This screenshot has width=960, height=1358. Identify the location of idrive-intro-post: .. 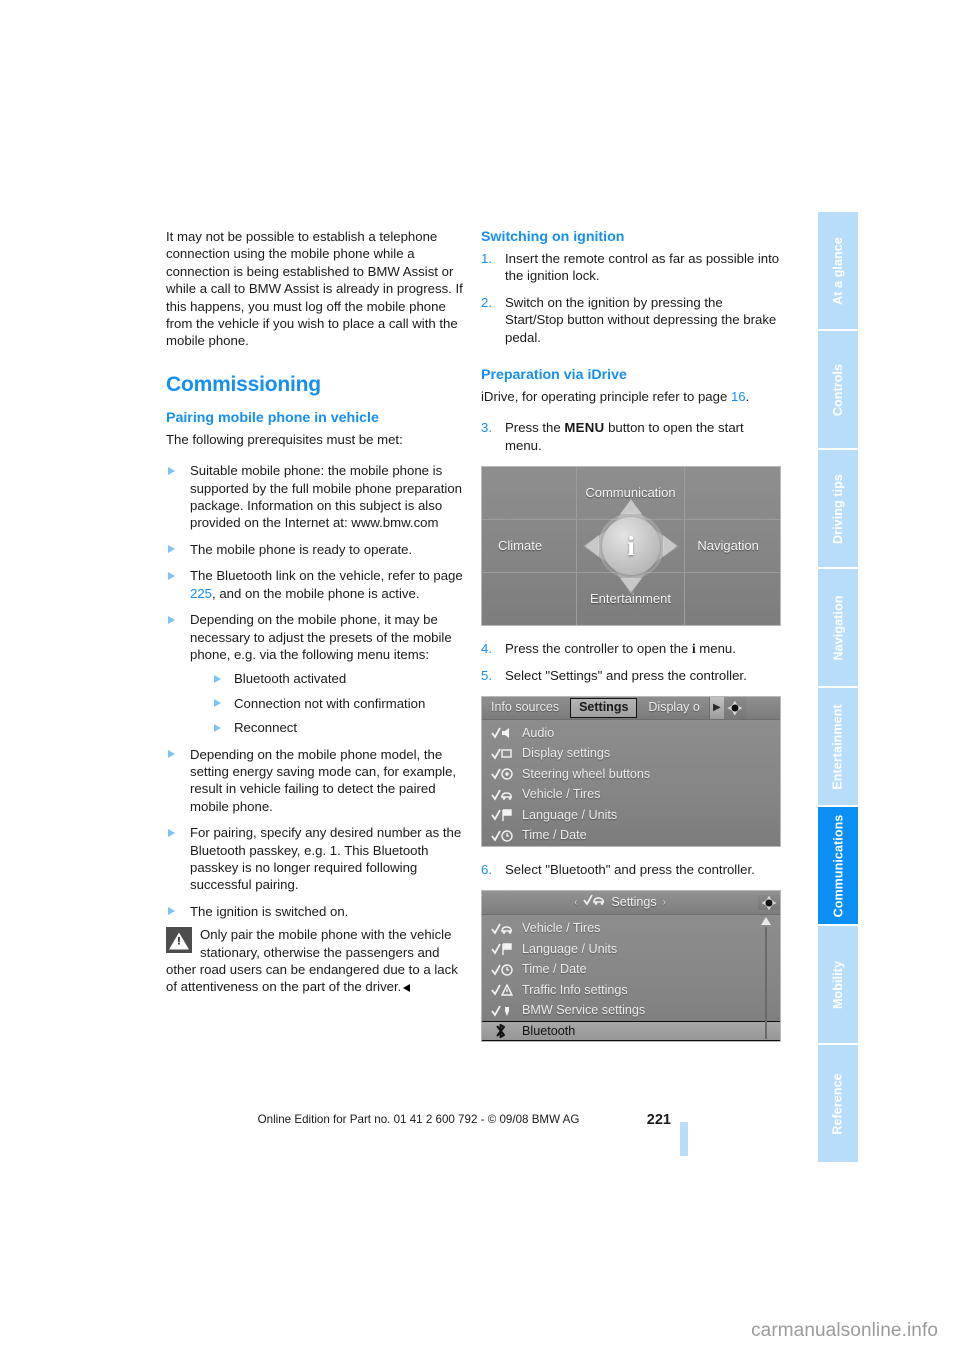
(747, 397).